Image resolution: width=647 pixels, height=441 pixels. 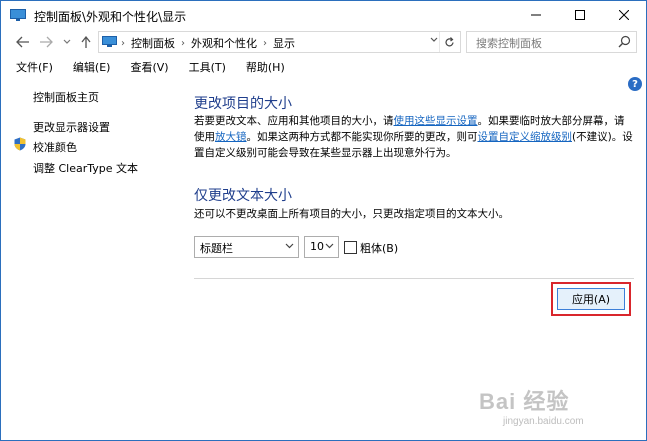 I want to click on sidebar-item-control-panel-home: 控制面板主页, so click(x=66, y=97).